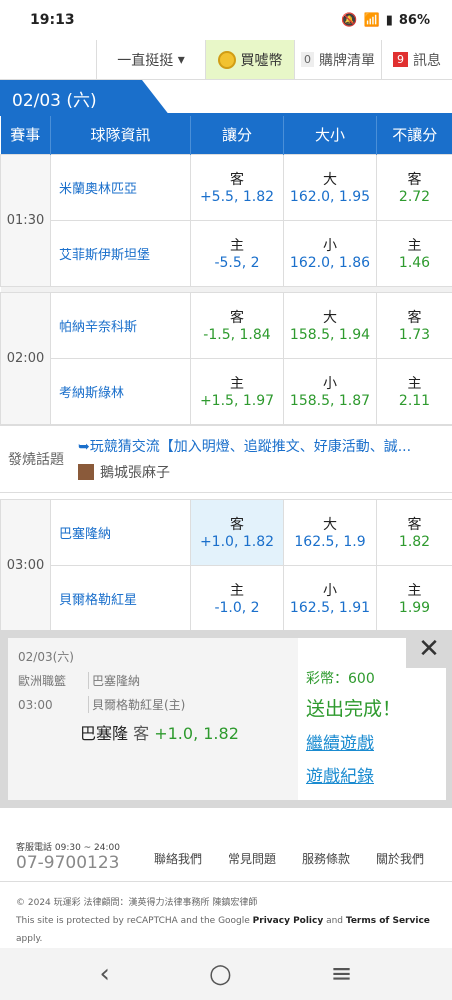 This screenshot has width=452, height=1000. I want to click on table-row: 貝爾格勒紅星 主 -1.0, 2 小 162.5, 1.91 主 1.99, so click(226, 598).